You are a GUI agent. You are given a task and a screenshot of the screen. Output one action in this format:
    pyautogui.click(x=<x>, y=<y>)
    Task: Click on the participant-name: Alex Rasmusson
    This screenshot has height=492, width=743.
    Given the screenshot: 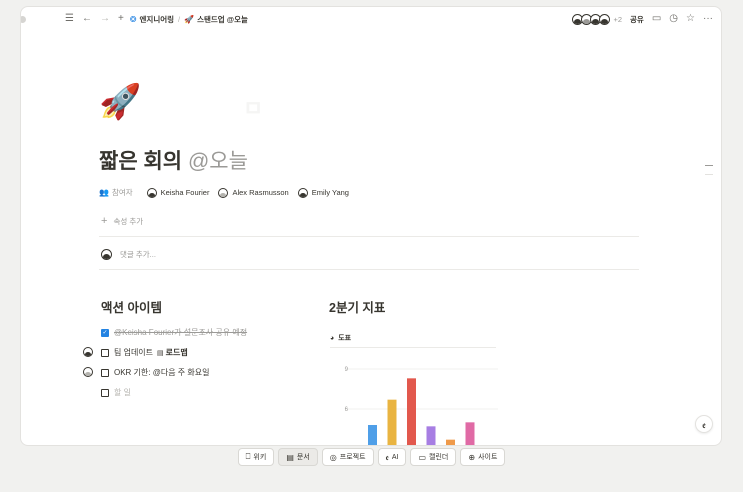 What is the action you would take?
    pyautogui.click(x=260, y=192)
    